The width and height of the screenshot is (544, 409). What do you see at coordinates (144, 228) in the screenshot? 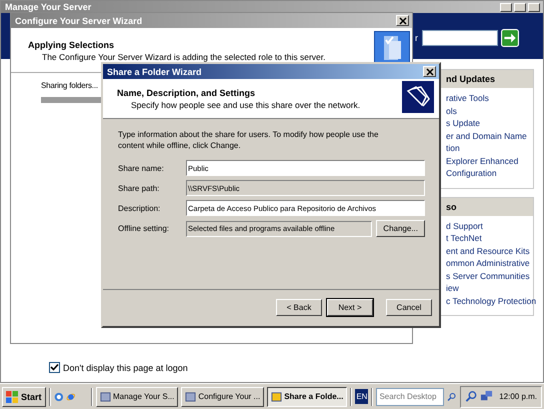
I see `field-label: Offline setting:` at bounding box center [144, 228].